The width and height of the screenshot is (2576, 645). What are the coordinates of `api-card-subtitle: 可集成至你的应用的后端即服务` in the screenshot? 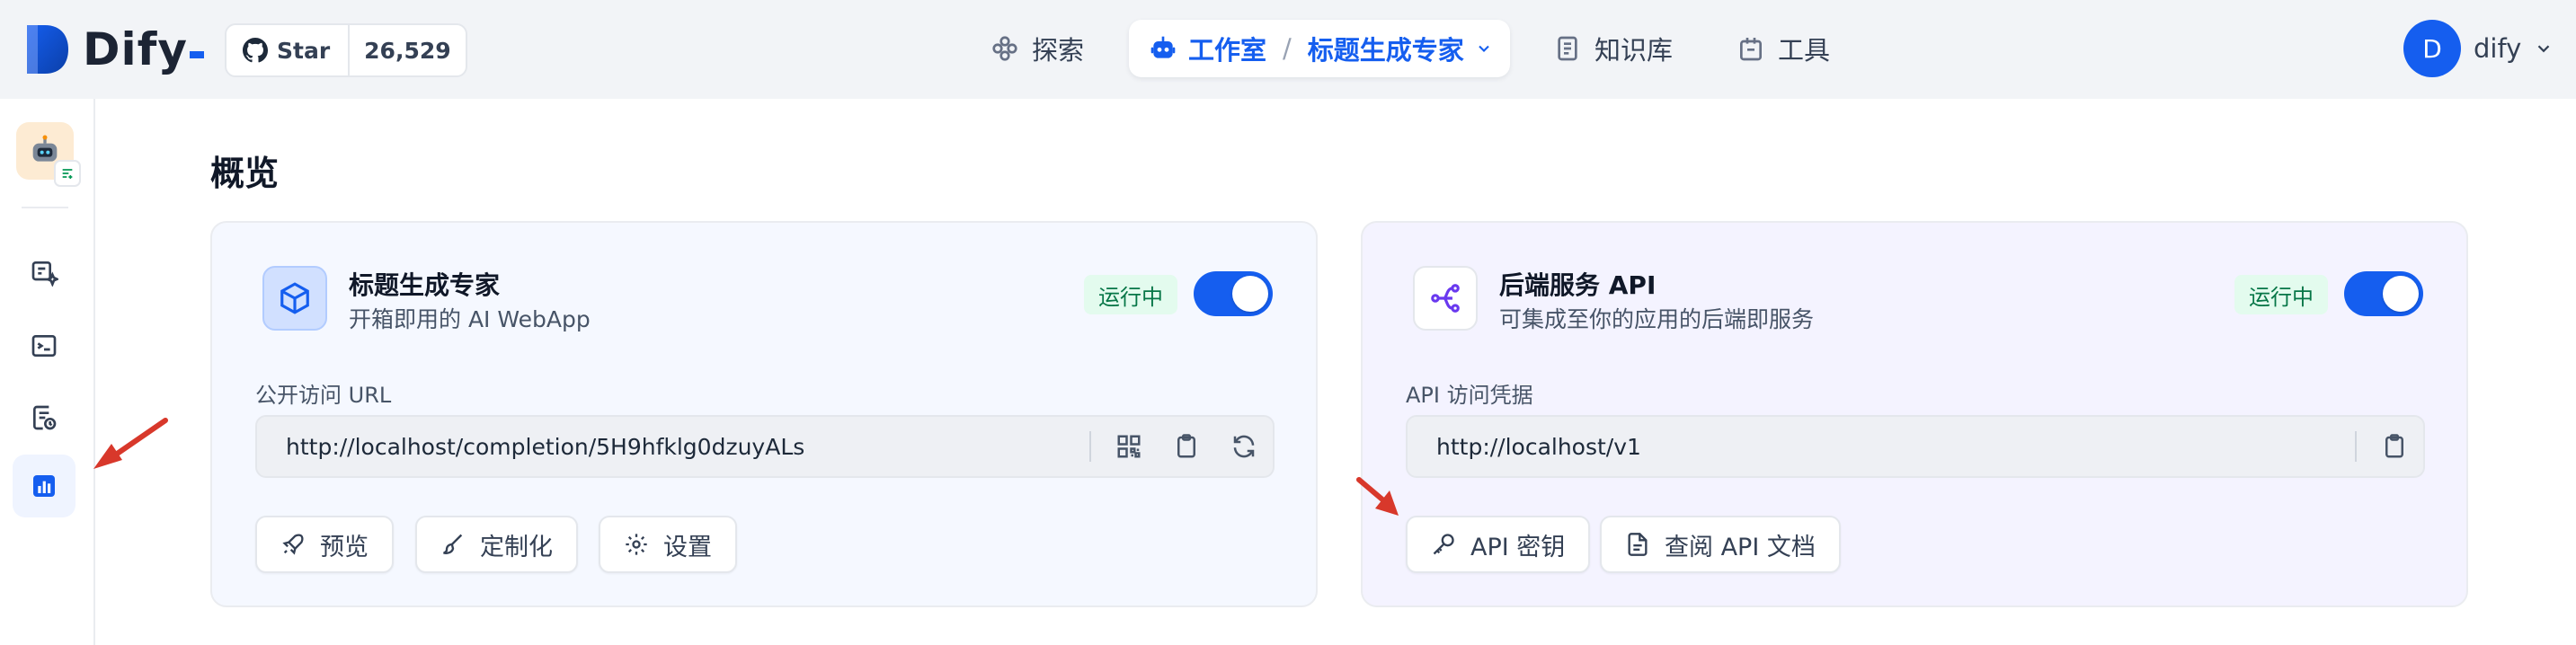 It's located at (1657, 319).